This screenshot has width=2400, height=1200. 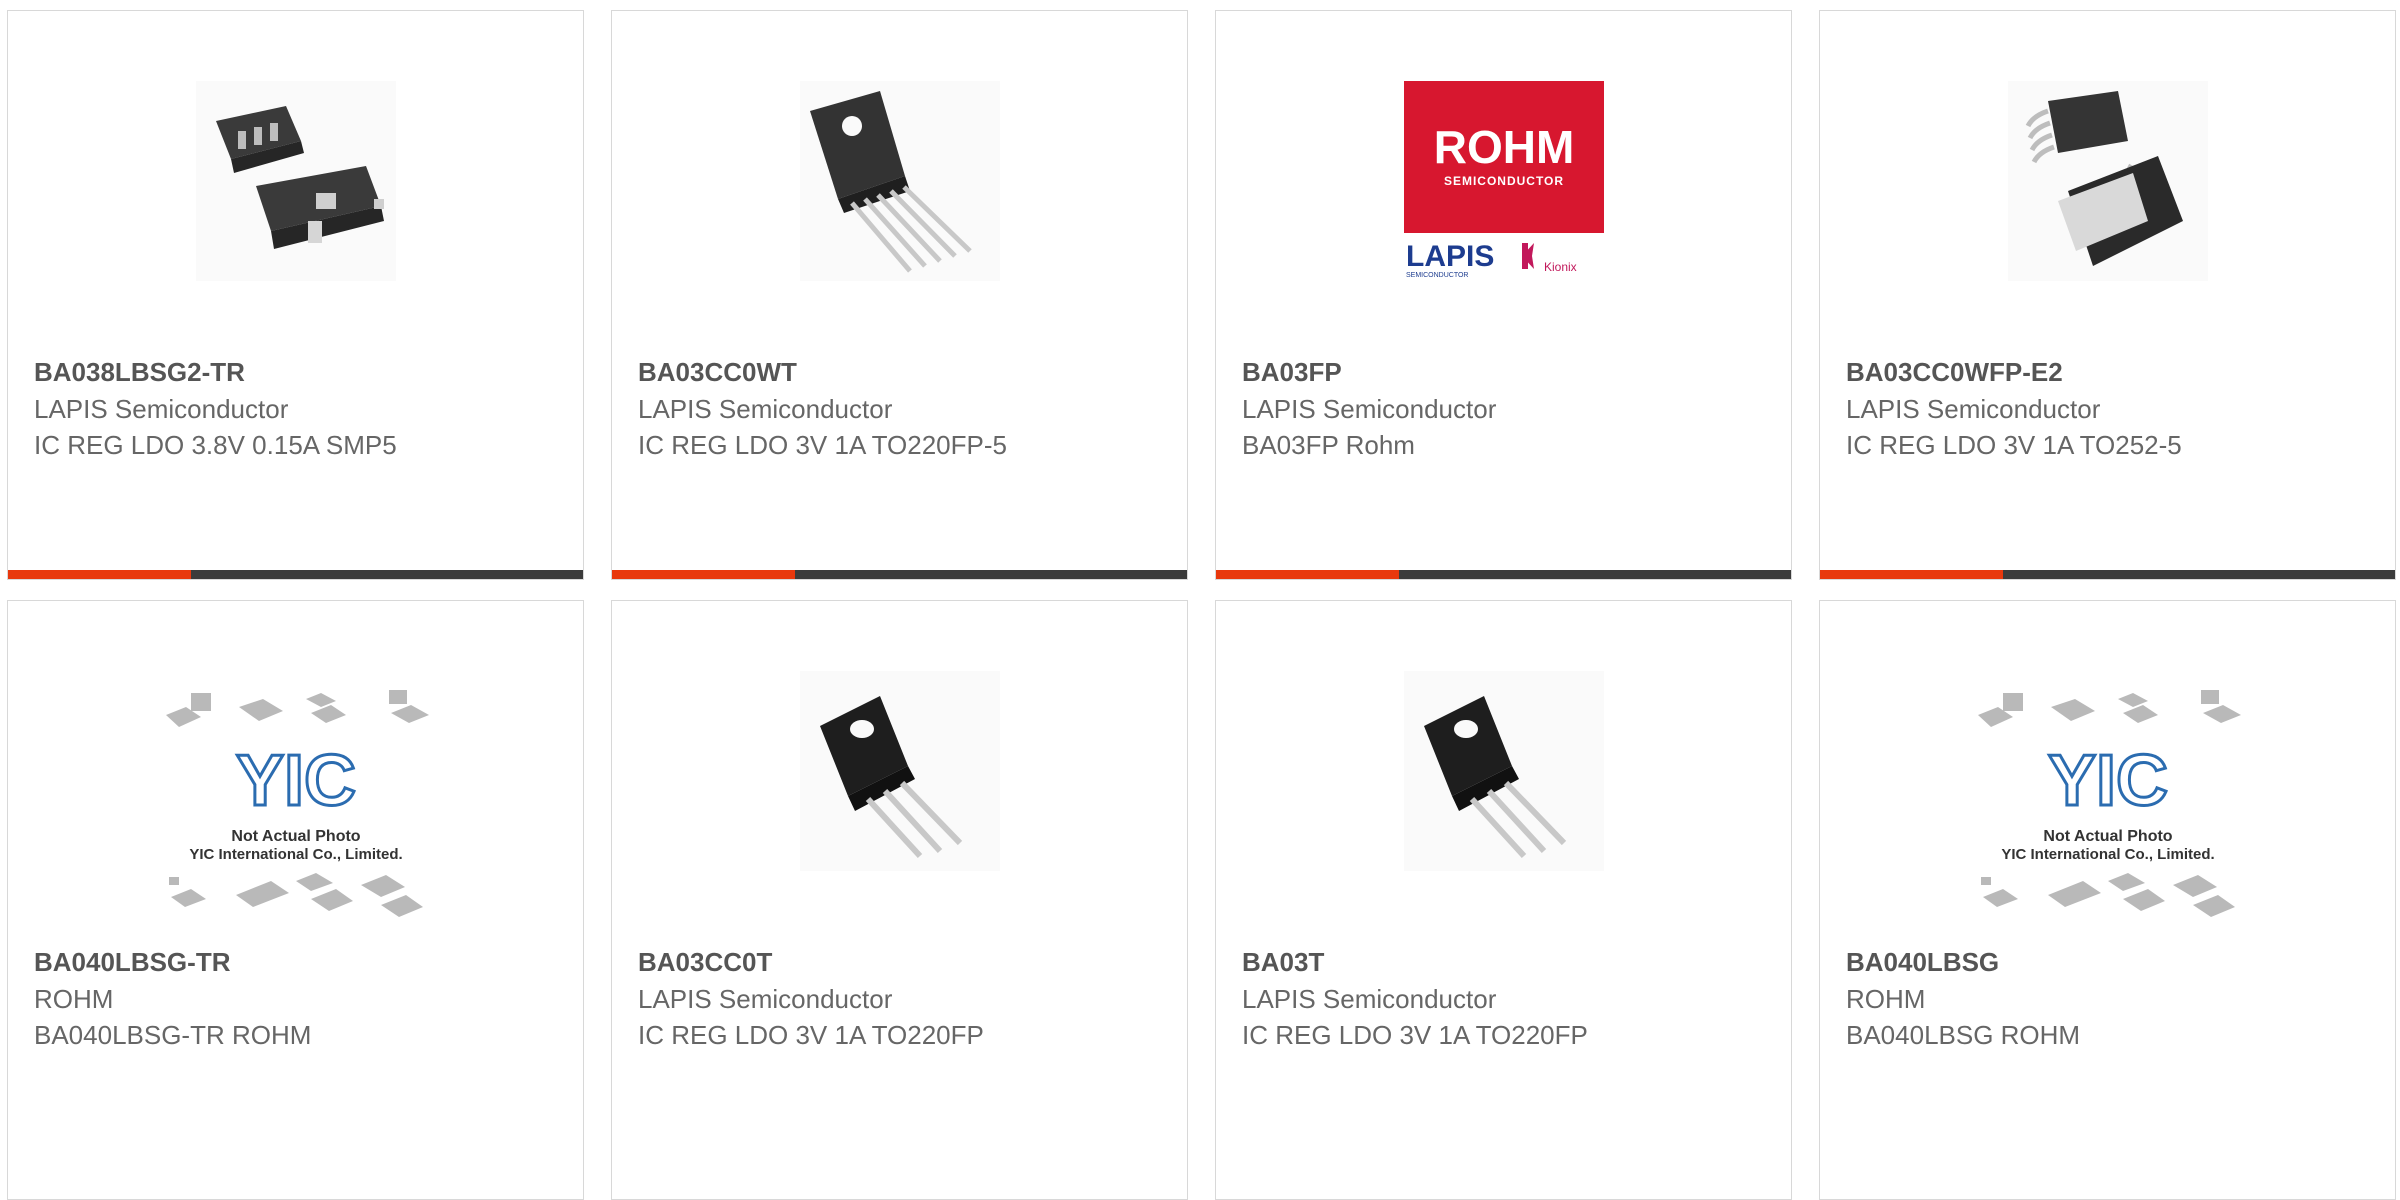 I want to click on part-number: BA040LBSG, so click(x=2110, y=962).